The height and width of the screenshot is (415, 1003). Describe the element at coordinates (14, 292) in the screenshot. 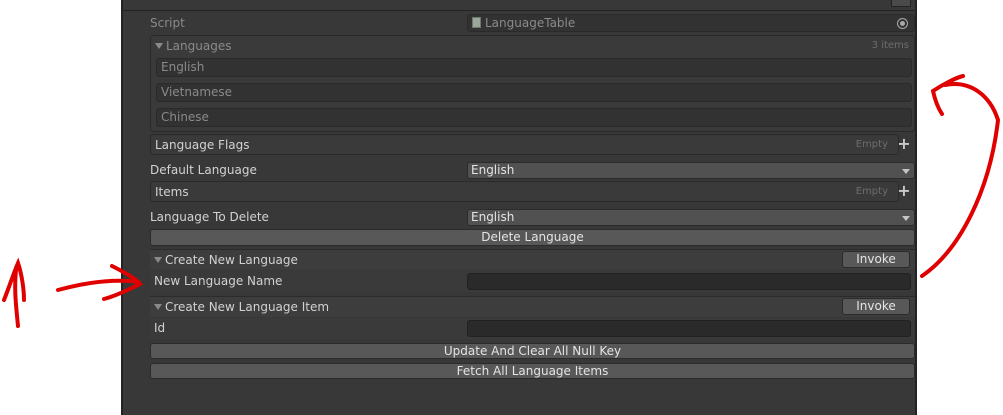

I see `annotation-arrow-up-left` at that location.